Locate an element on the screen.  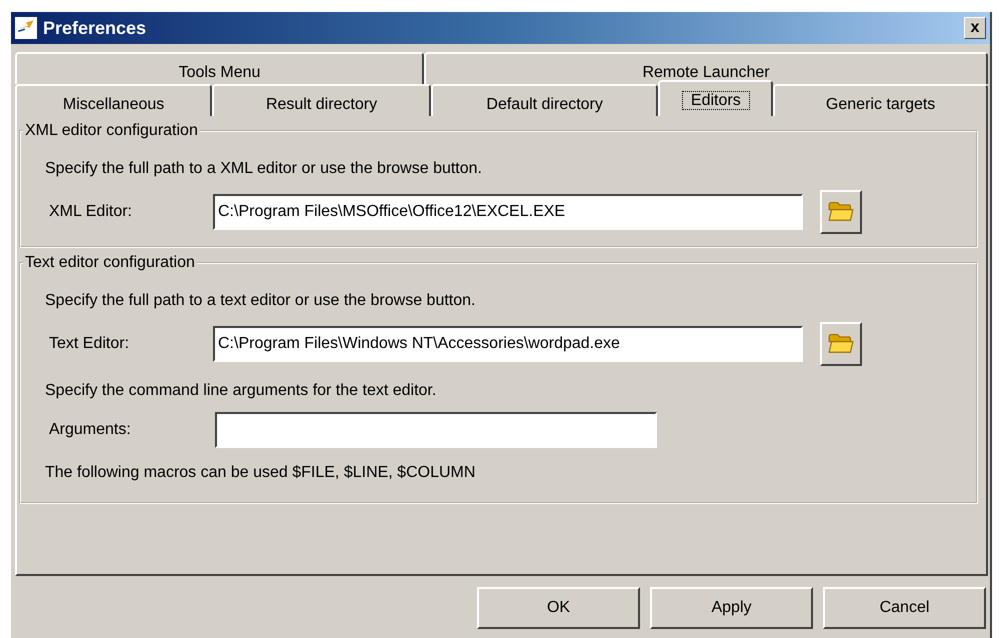
instruction-text: Specify the full path to a XML editor or use the browse button. is located at coordinates (264, 169).